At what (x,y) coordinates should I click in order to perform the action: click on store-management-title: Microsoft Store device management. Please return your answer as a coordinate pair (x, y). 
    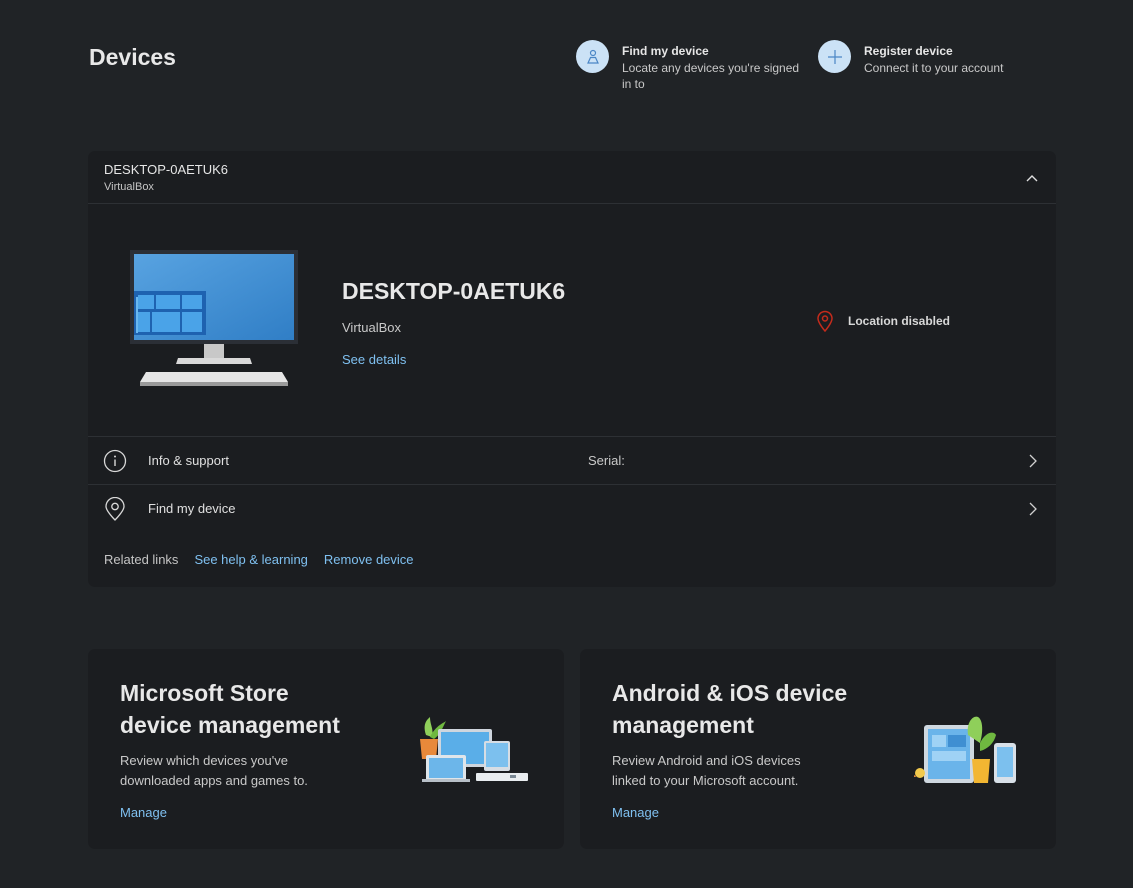
    Looking at the image, I should click on (230, 709).